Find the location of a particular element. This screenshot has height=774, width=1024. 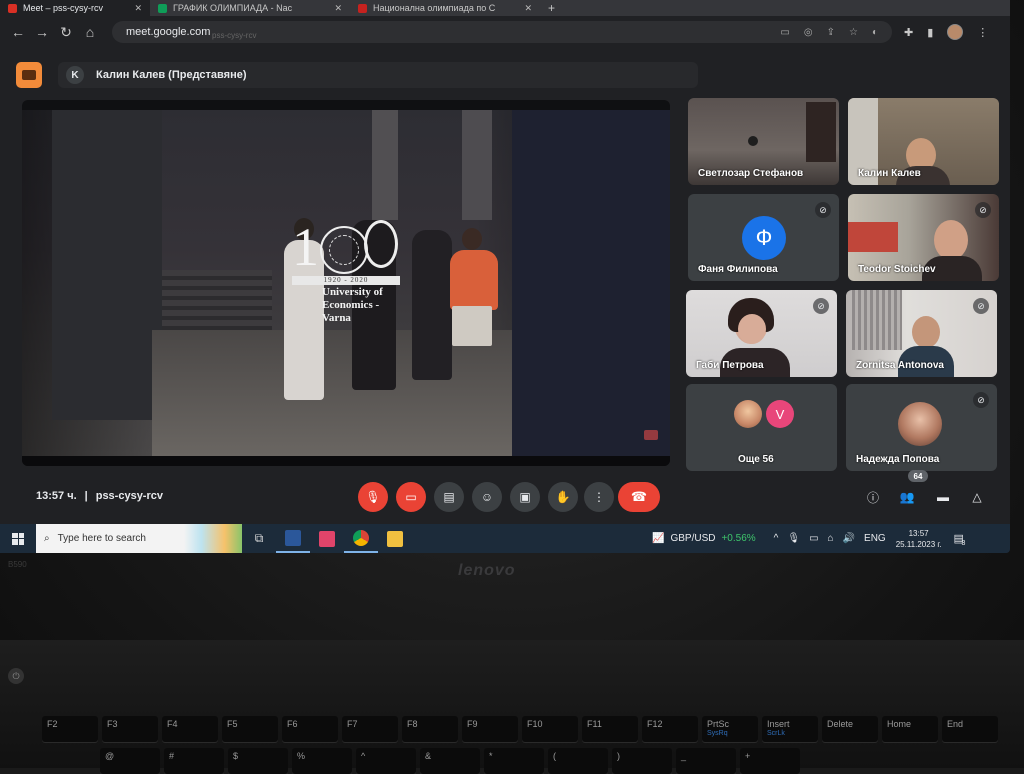

key-label: * is located at coordinates (491, 756).